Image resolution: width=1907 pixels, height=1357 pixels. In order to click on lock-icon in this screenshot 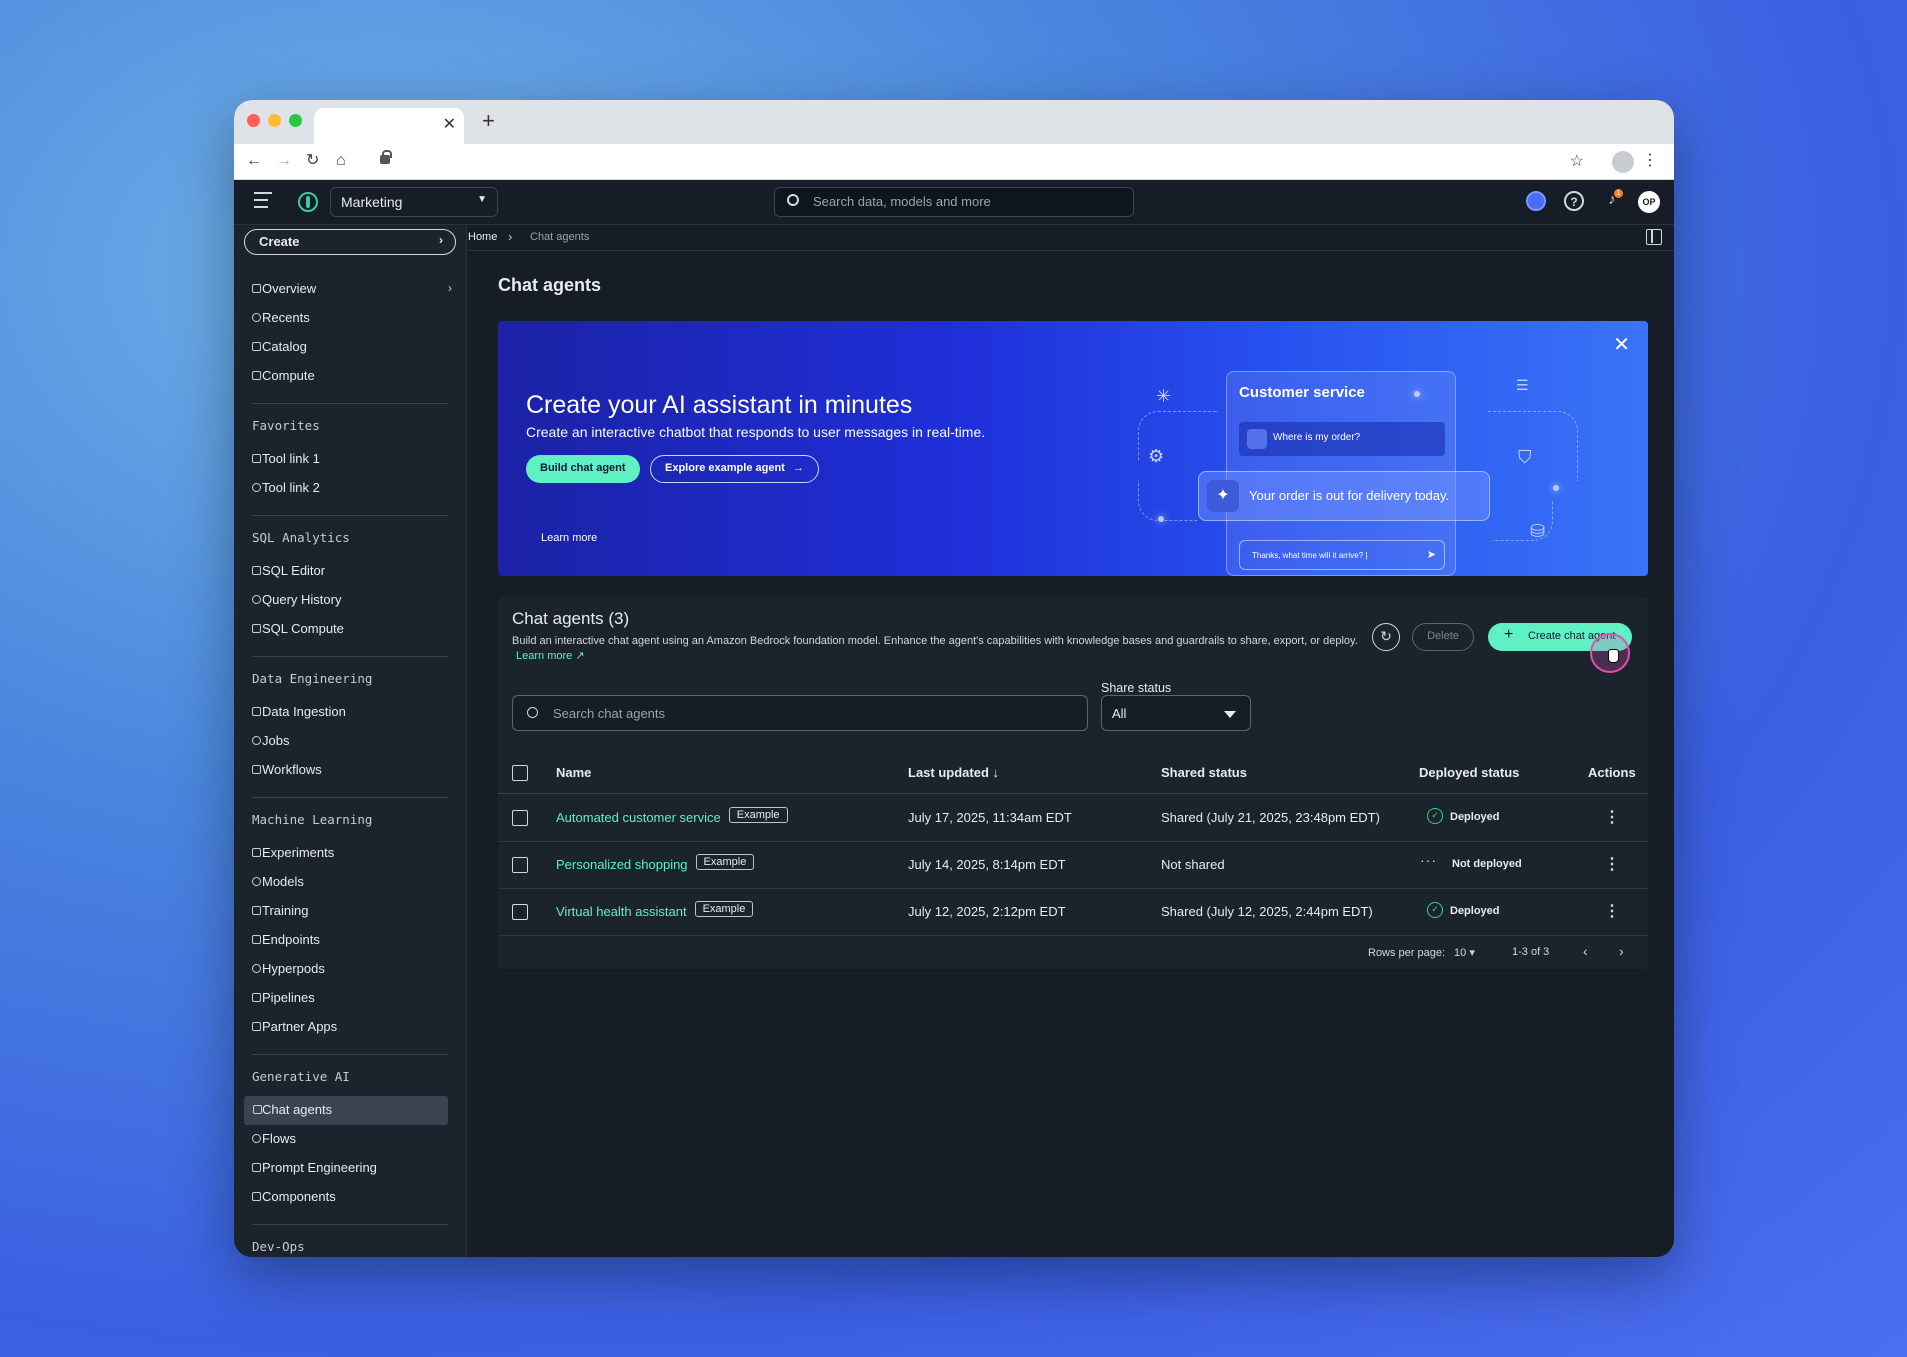, I will do `click(386, 157)`.